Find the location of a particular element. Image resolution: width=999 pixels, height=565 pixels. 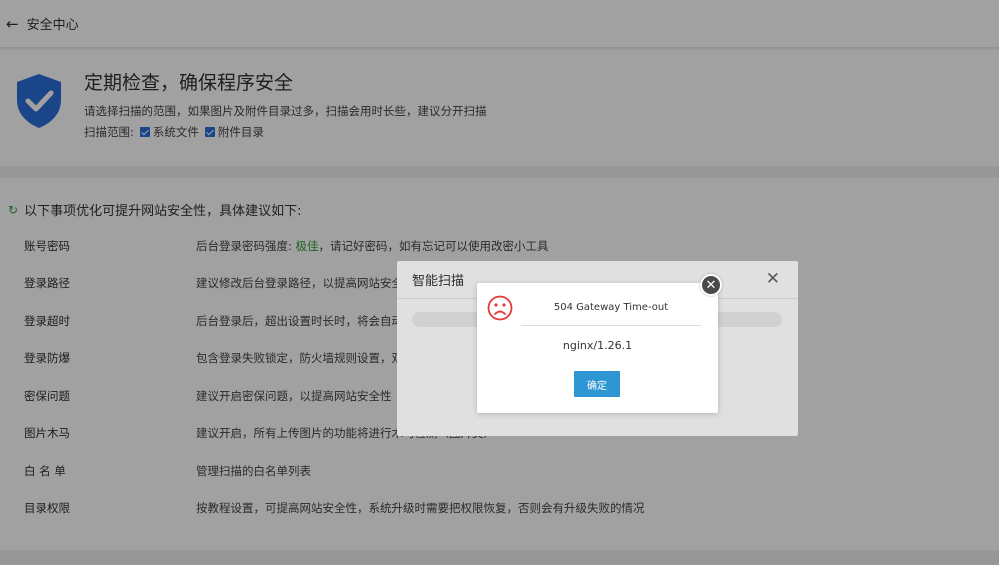

error-message: nginx/1.26.1 is located at coordinates (597, 345).